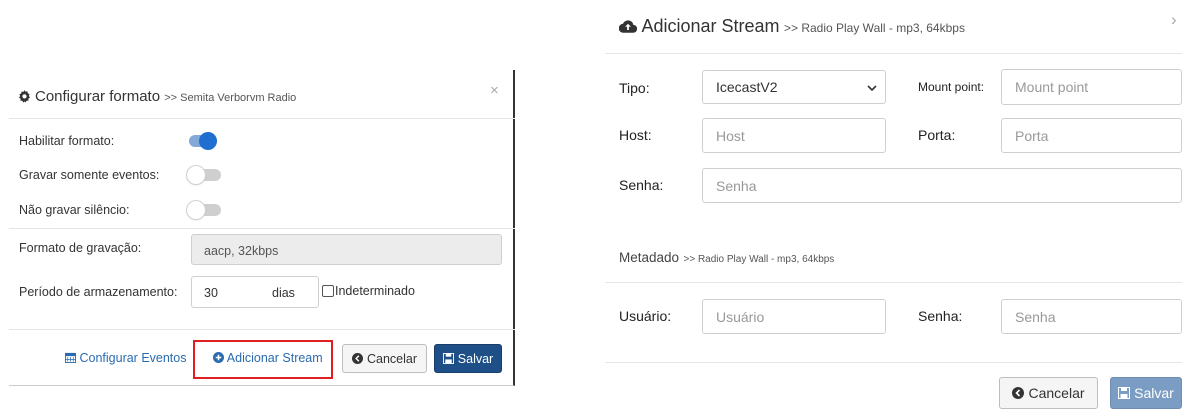 The width and height of the screenshot is (1182, 409). Describe the element at coordinates (475, 358) in the screenshot. I see `salvar-label: Salvar` at that location.